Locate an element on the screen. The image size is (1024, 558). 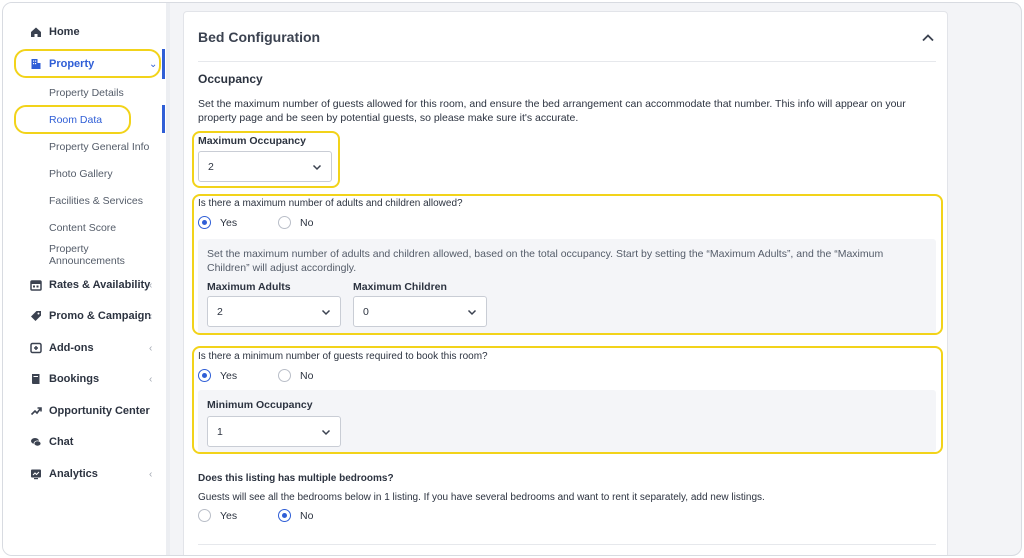
sidebar-item-label: Property is located at coordinates (69, 249).